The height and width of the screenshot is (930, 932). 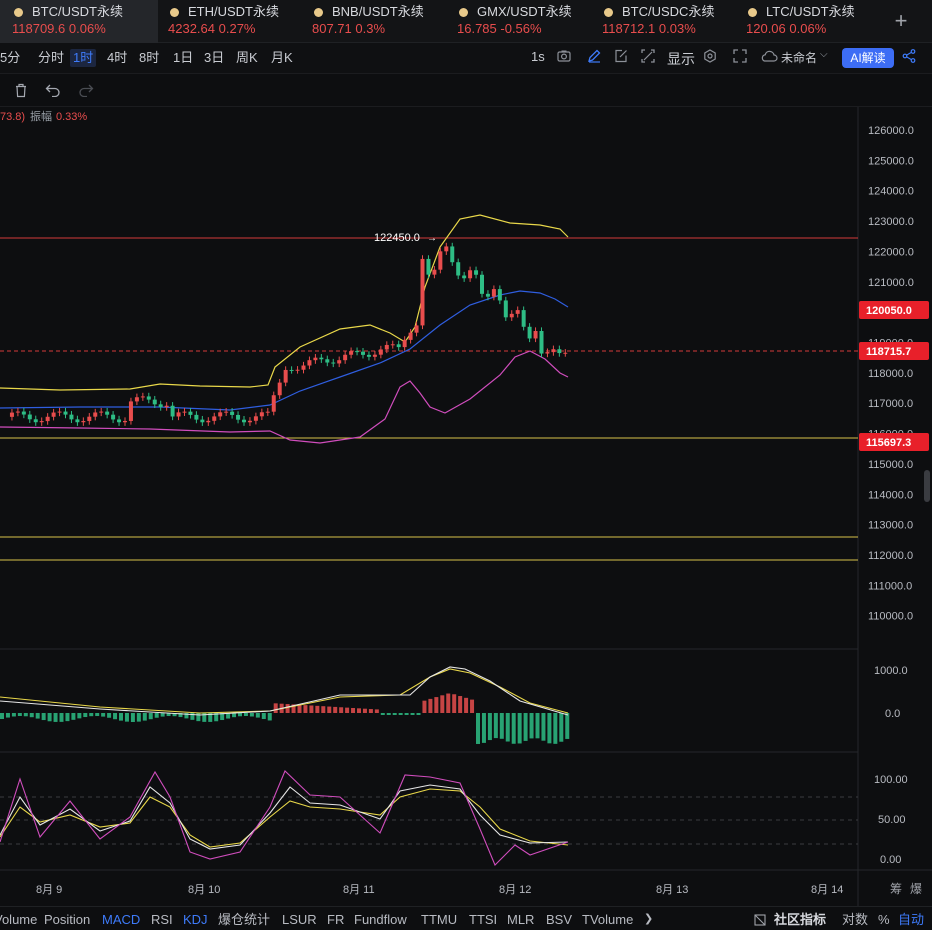 I want to click on kdj-tick-label: 50.00, so click(x=892, y=820).